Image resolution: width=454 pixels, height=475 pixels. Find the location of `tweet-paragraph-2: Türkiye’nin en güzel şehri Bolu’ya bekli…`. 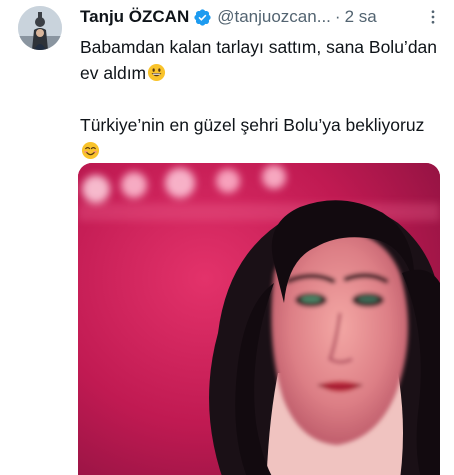

tweet-paragraph-2: Türkiye’nin en güzel şehri Bolu’ya bekli… is located at coordinates (261, 138).